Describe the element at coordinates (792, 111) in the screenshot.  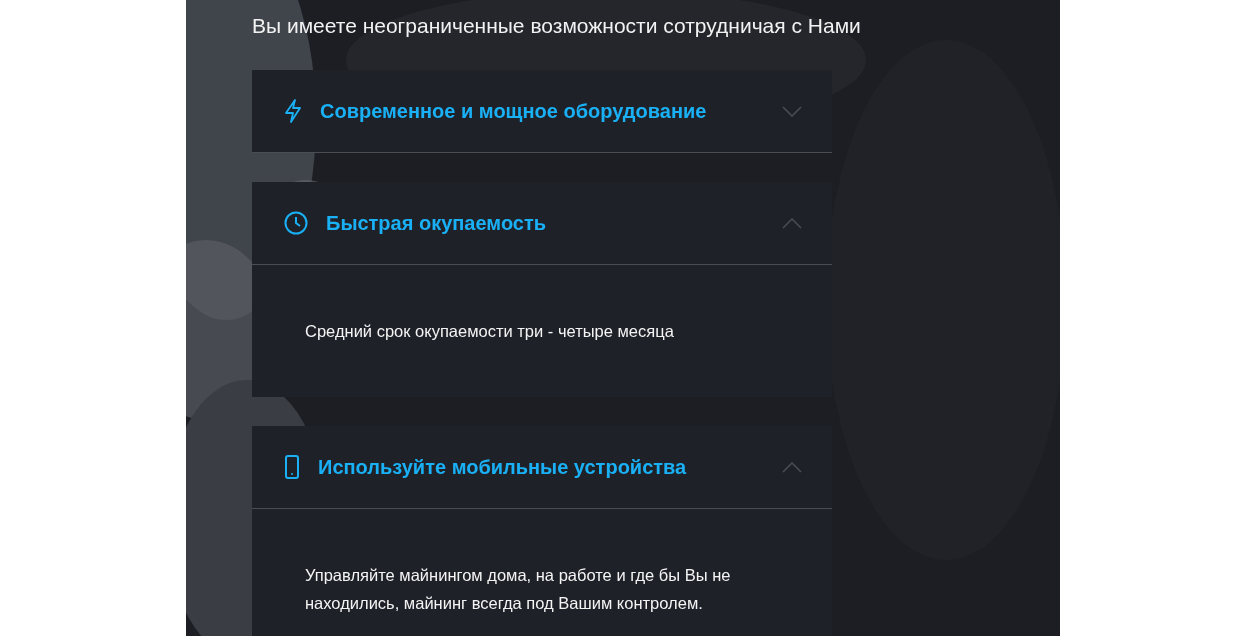
I see `chevron-down-icon` at that location.